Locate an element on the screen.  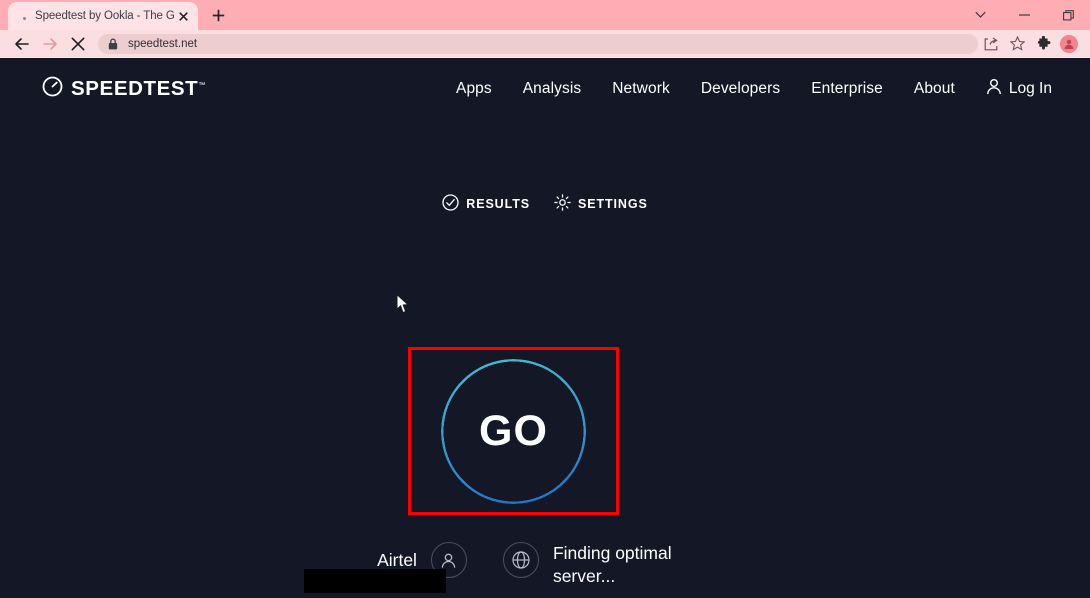
omnibox: speedtest.net is located at coordinates (538, 43).